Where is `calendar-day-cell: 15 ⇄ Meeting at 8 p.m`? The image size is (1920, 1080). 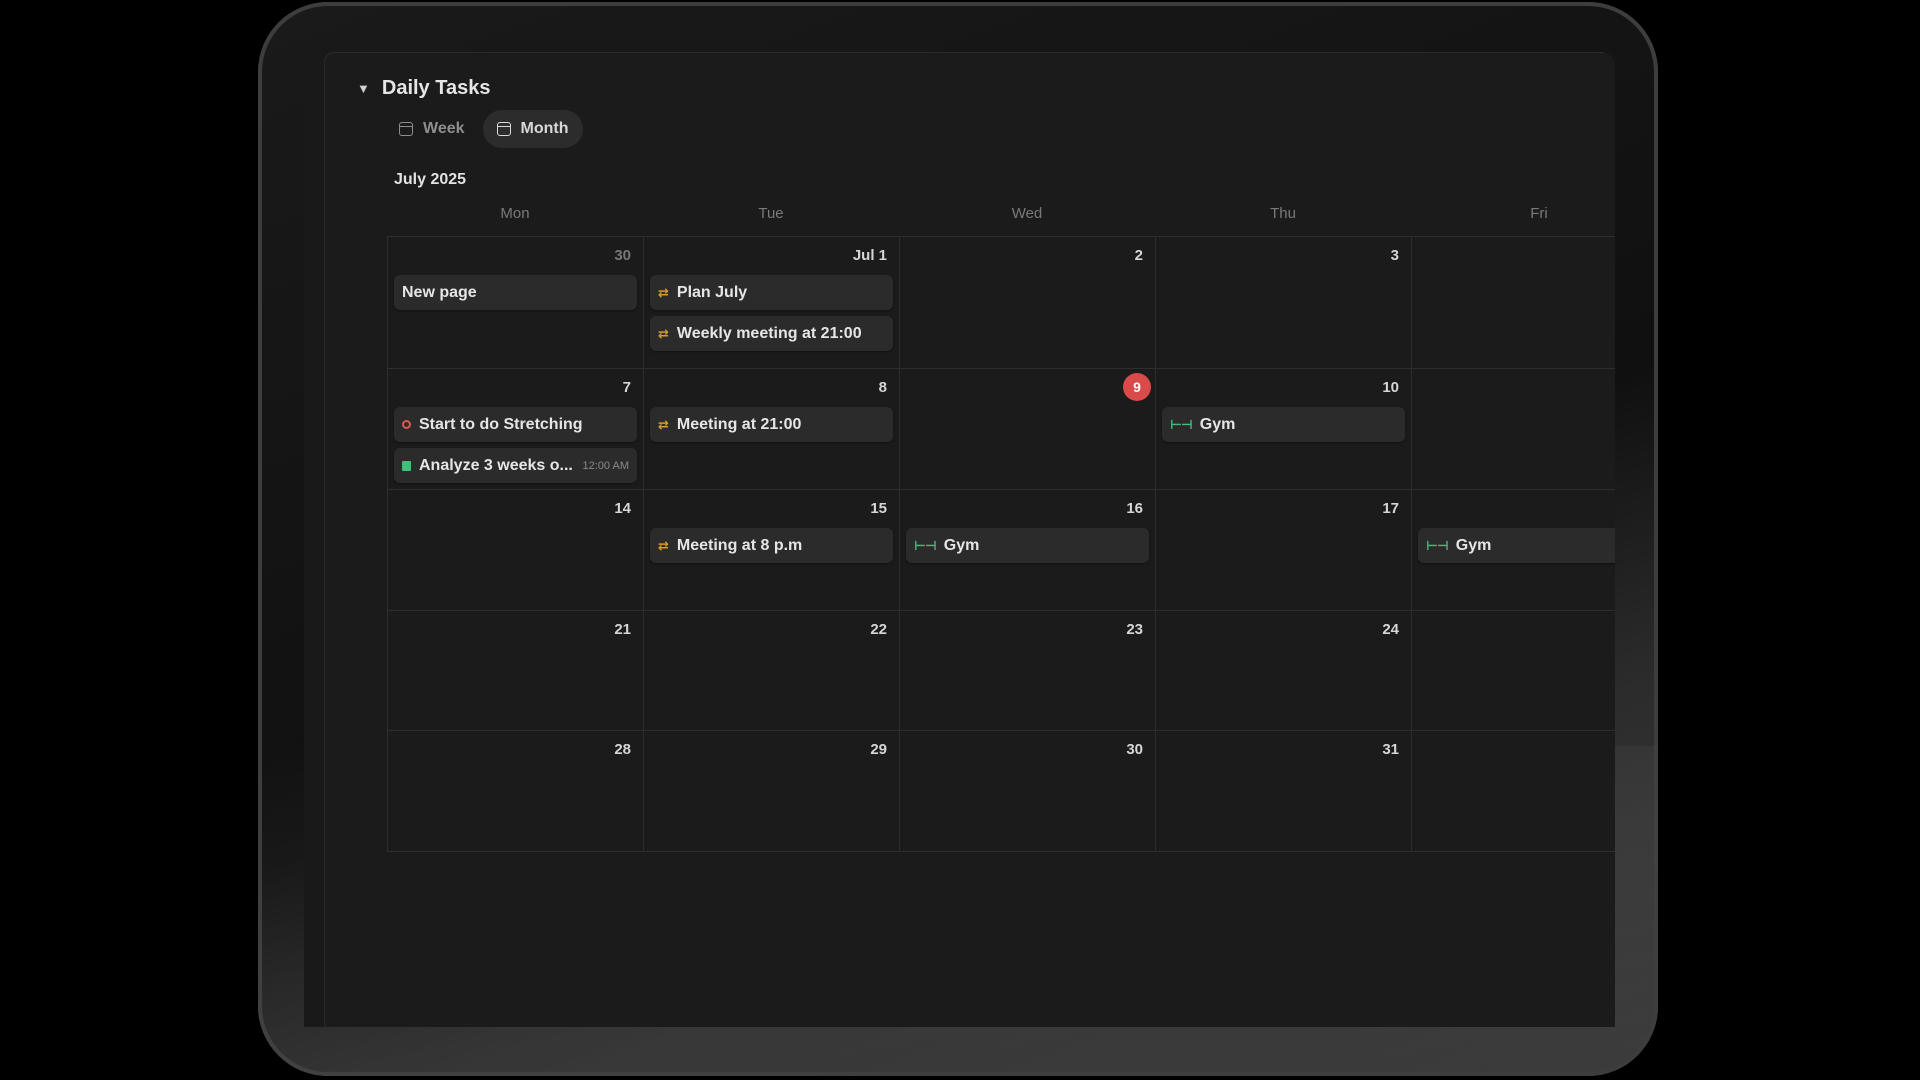 calendar-day-cell: 15 ⇄ Meeting at 8 p.m is located at coordinates (772, 550).